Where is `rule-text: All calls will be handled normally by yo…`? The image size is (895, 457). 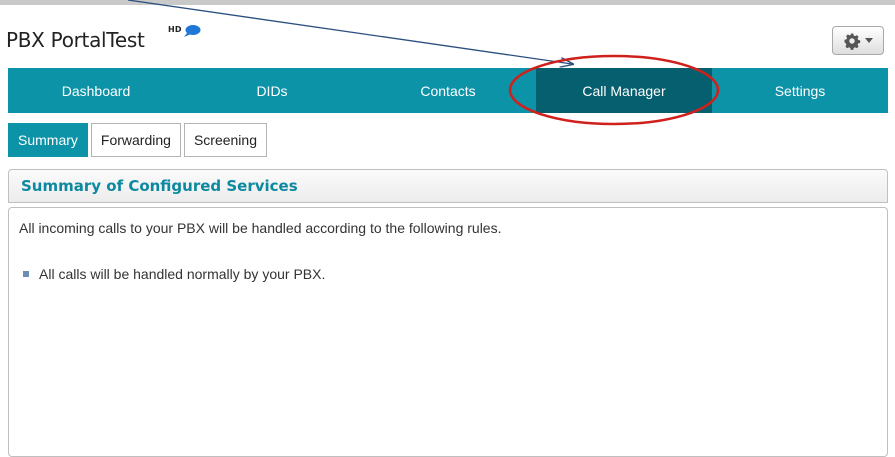
rule-text: All calls will be handled normally by yo… is located at coordinates (182, 274).